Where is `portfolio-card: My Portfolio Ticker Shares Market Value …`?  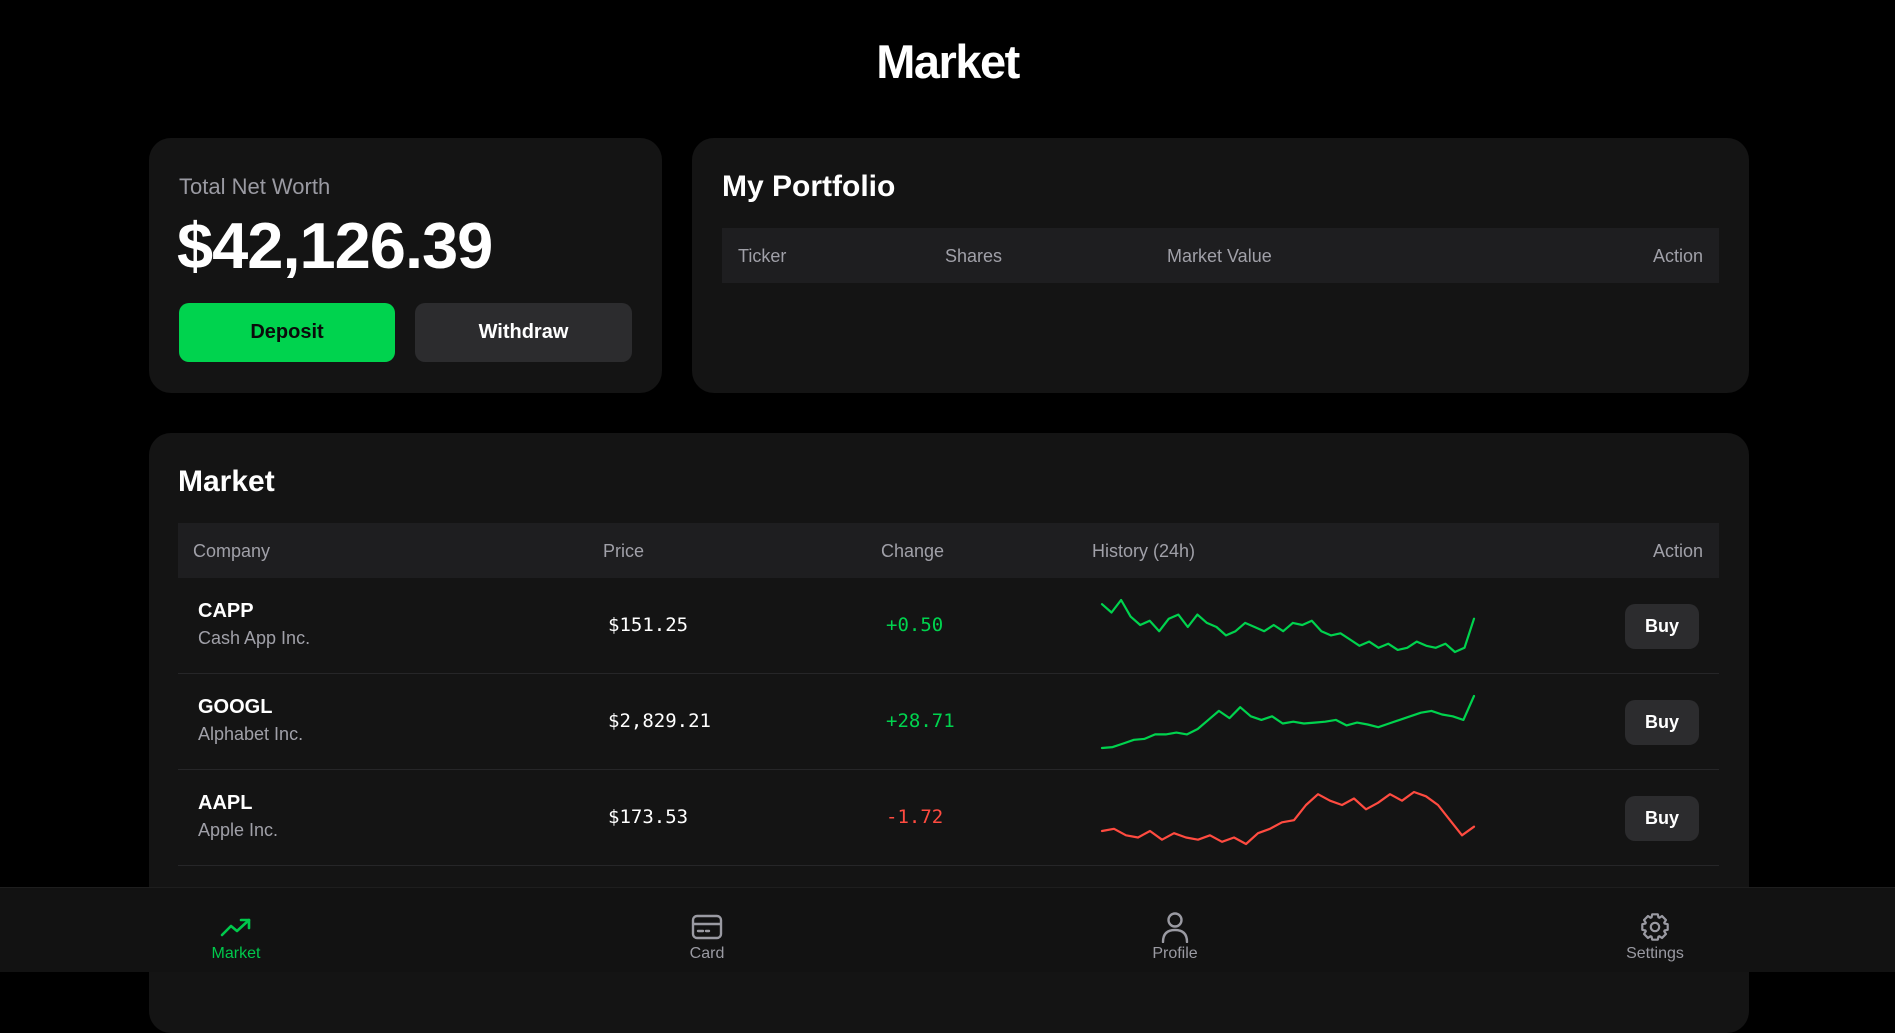 portfolio-card: My Portfolio Ticker Shares Market Value … is located at coordinates (1220, 265).